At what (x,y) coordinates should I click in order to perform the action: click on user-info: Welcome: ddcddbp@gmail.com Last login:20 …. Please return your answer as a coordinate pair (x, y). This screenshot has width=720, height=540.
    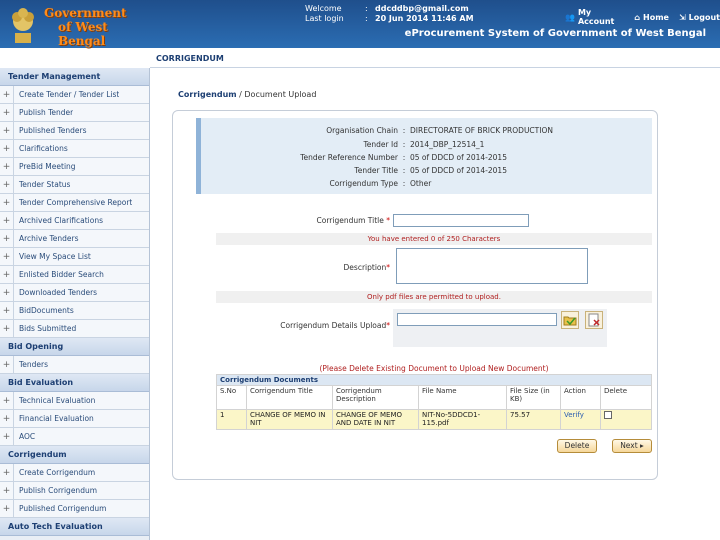
    Looking at the image, I should click on (389, 13).